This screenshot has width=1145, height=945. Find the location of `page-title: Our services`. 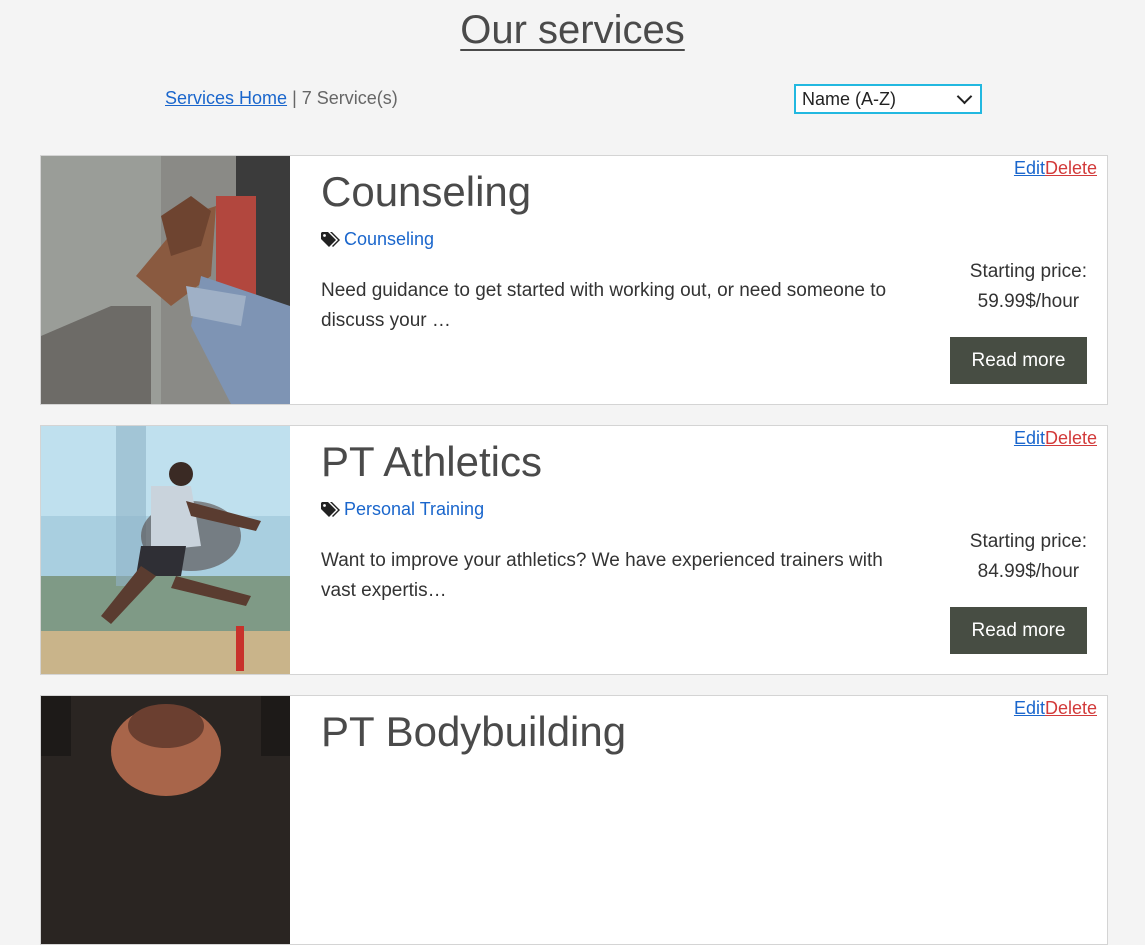

page-title: Our services is located at coordinates (572, 30).